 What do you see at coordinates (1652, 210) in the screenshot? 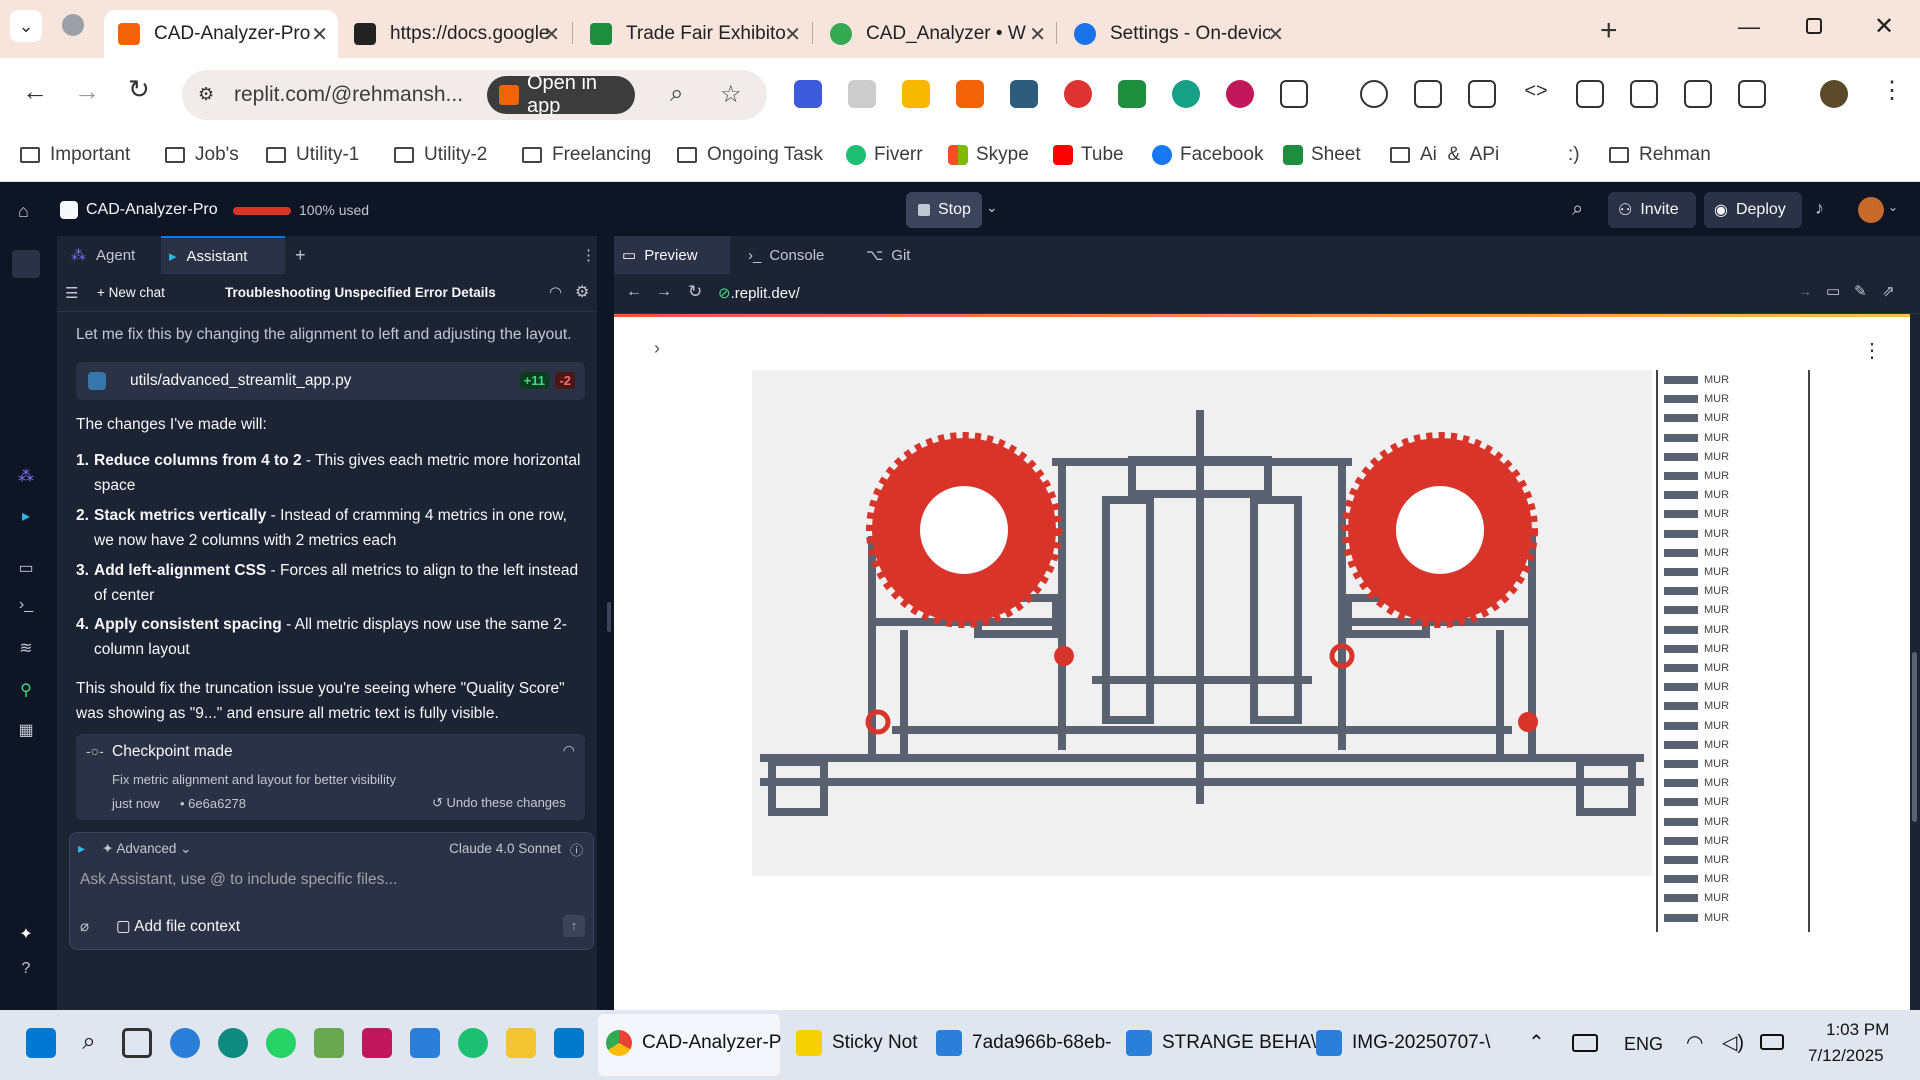
I see `invite-button: ⚇ Invite` at bounding box center [1652, 210].